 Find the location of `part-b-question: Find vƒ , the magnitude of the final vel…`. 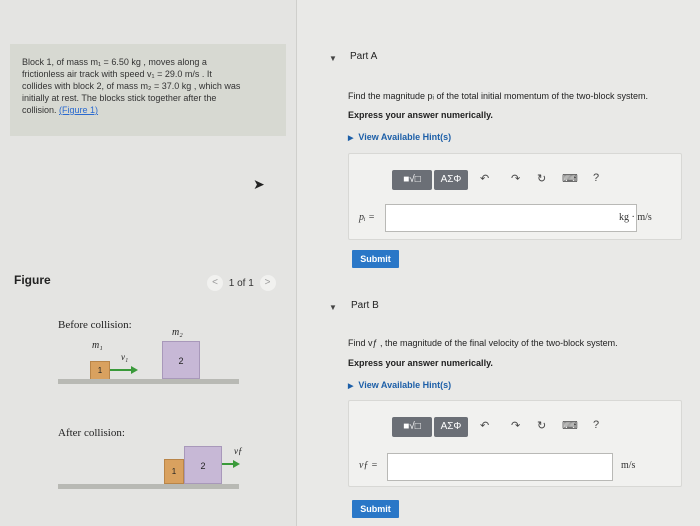

part-b-question: Find vƒ , the magnitude of the final vel… is located at coordinates (483, 343).